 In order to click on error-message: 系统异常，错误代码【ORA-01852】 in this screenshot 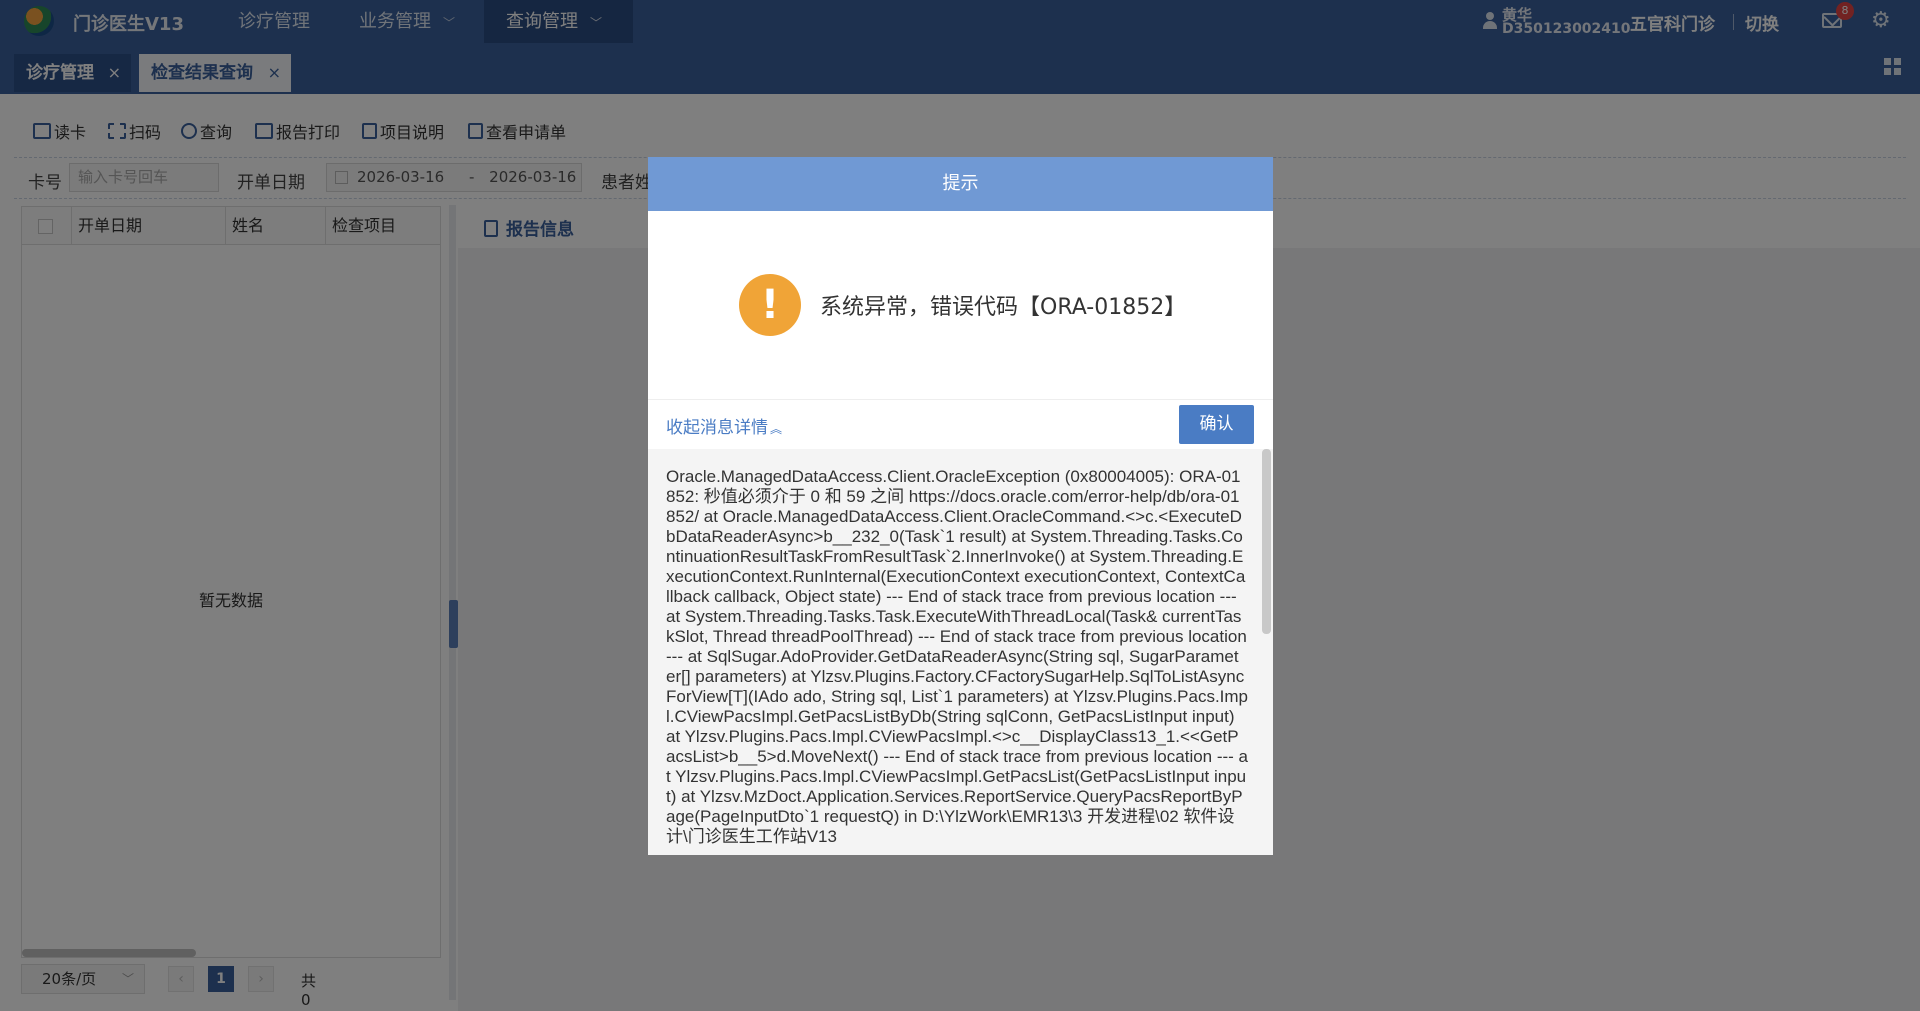, I will do `click(1003, 307)`.